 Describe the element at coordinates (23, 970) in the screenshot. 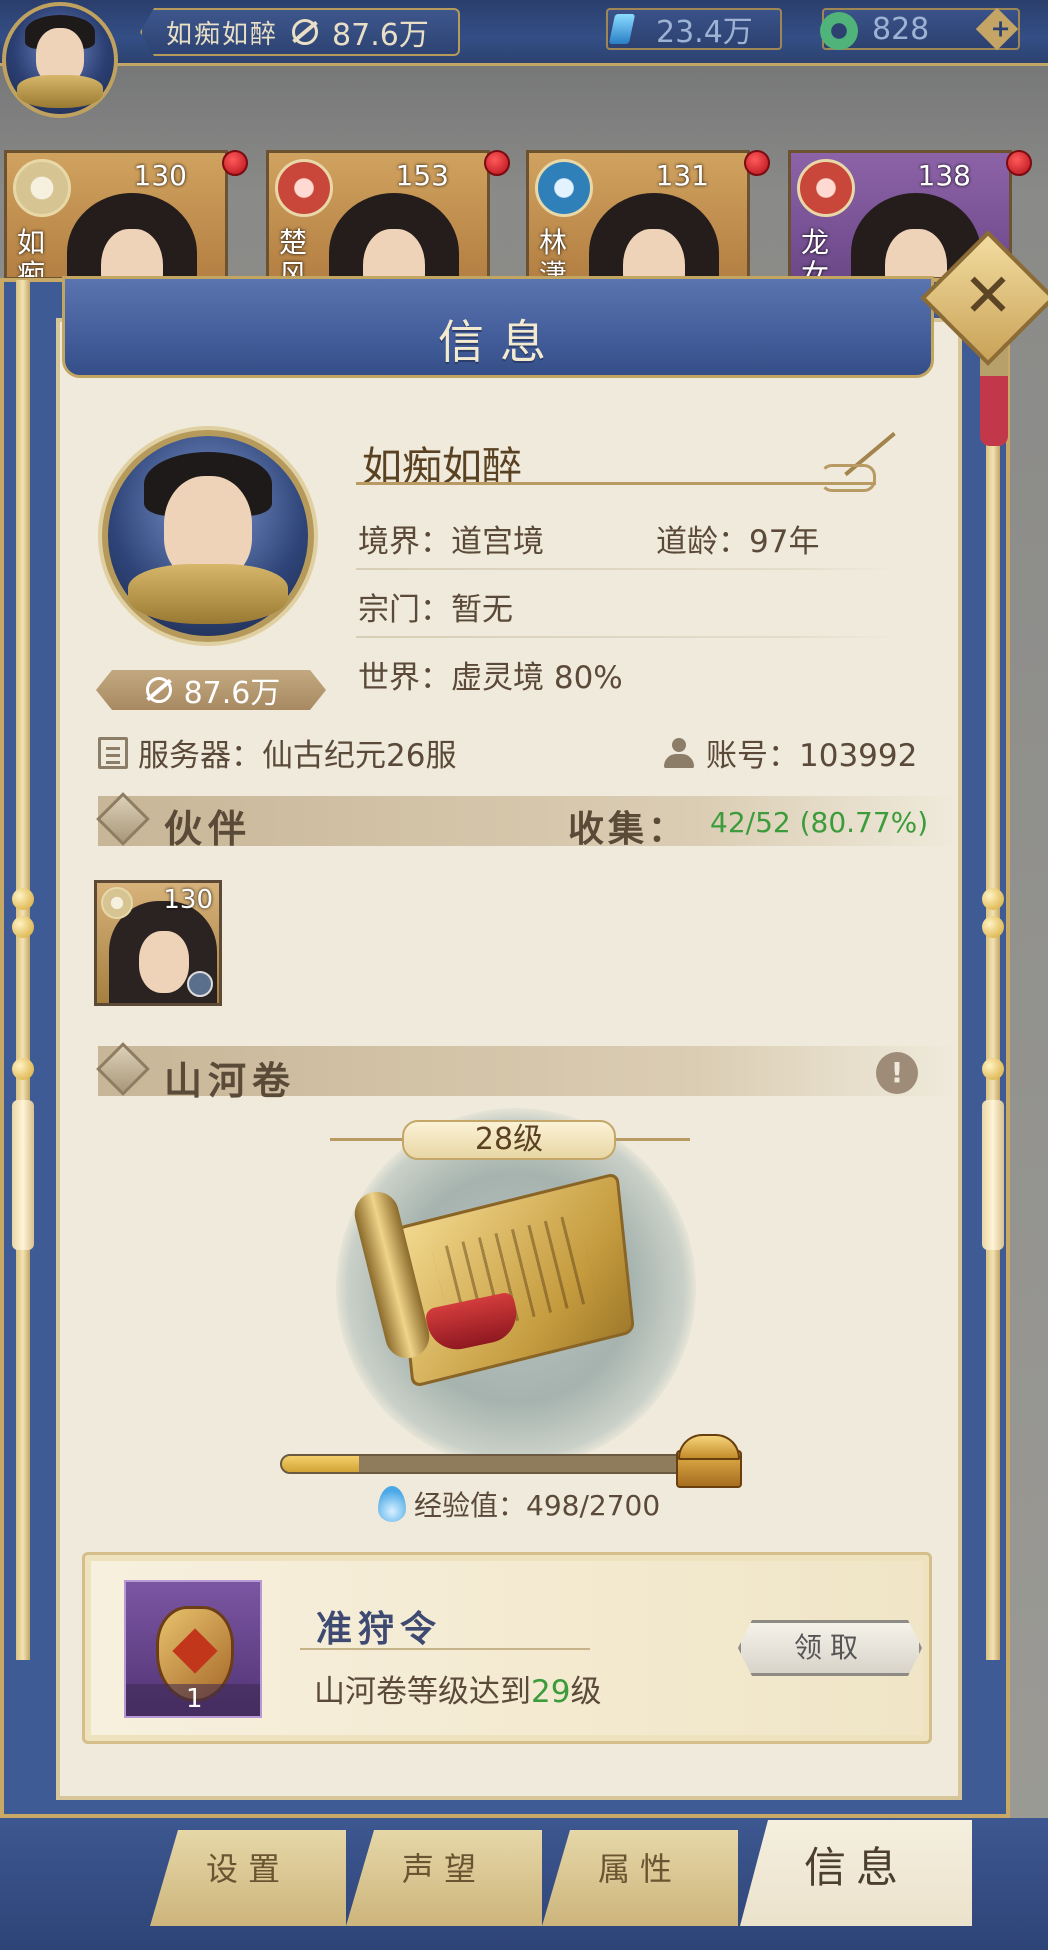

I see `left-rail-decoration` at that location.